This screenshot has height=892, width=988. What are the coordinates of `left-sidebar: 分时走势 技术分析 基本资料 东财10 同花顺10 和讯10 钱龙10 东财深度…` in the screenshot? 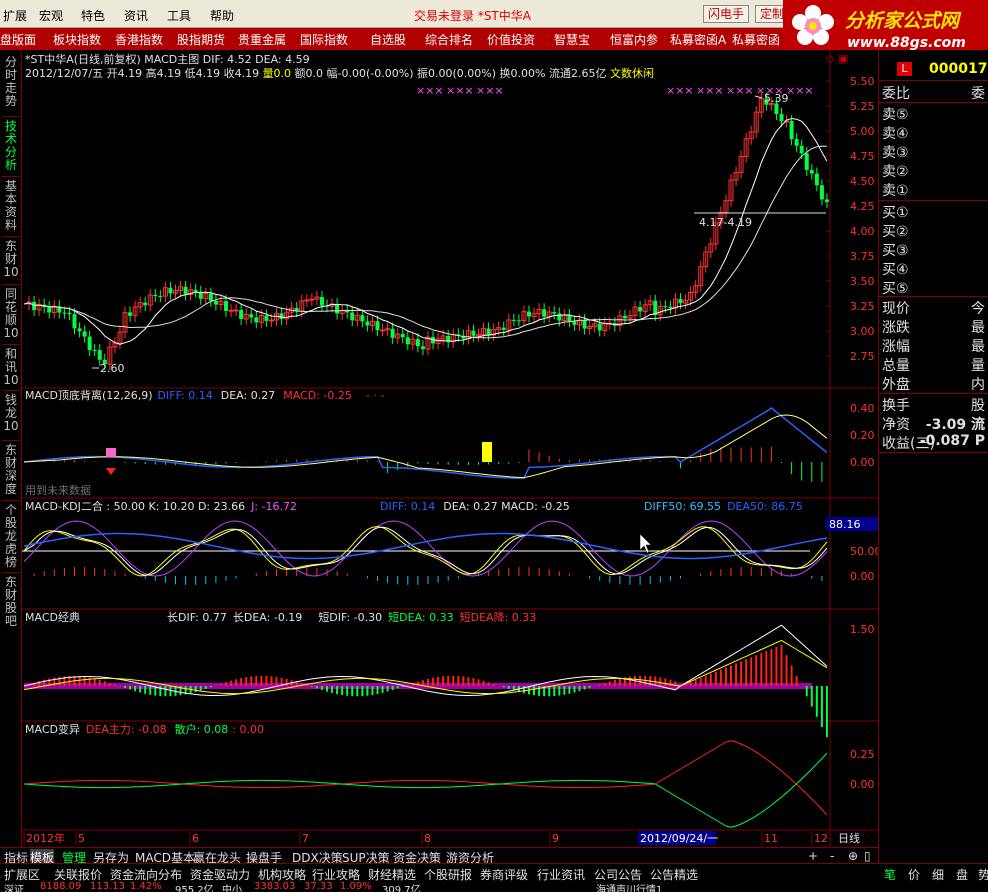 It's located at (11, 448).